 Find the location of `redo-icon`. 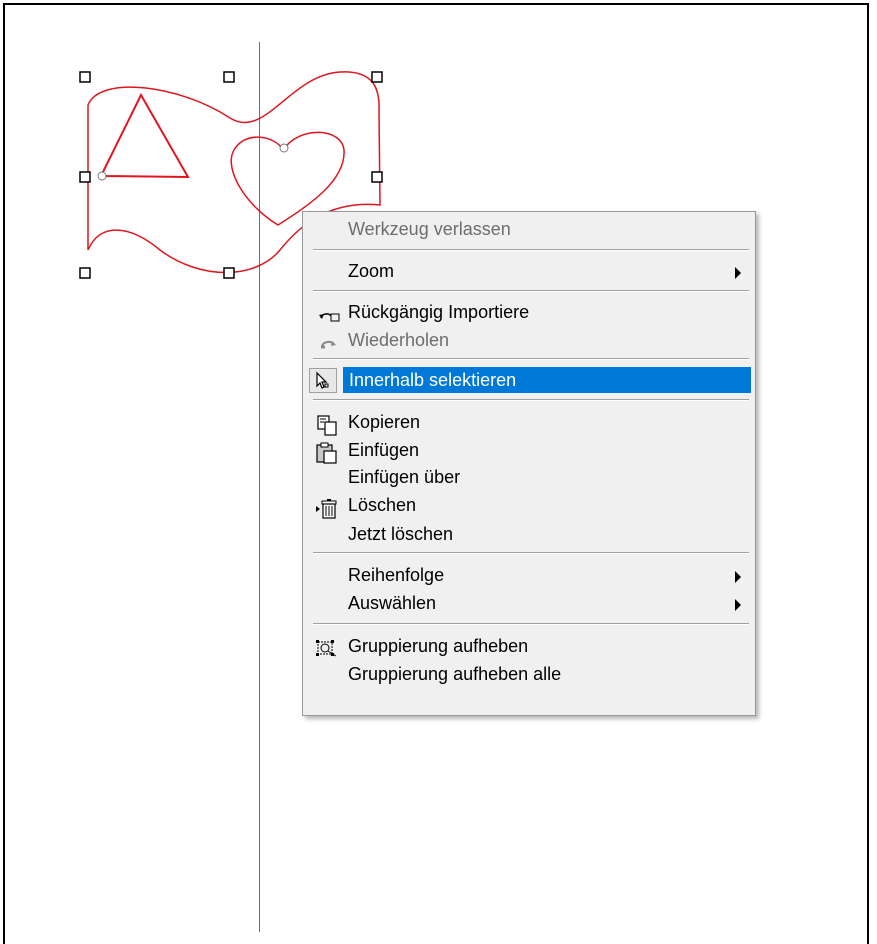

redo-icon is located at coordinates (327, 343).